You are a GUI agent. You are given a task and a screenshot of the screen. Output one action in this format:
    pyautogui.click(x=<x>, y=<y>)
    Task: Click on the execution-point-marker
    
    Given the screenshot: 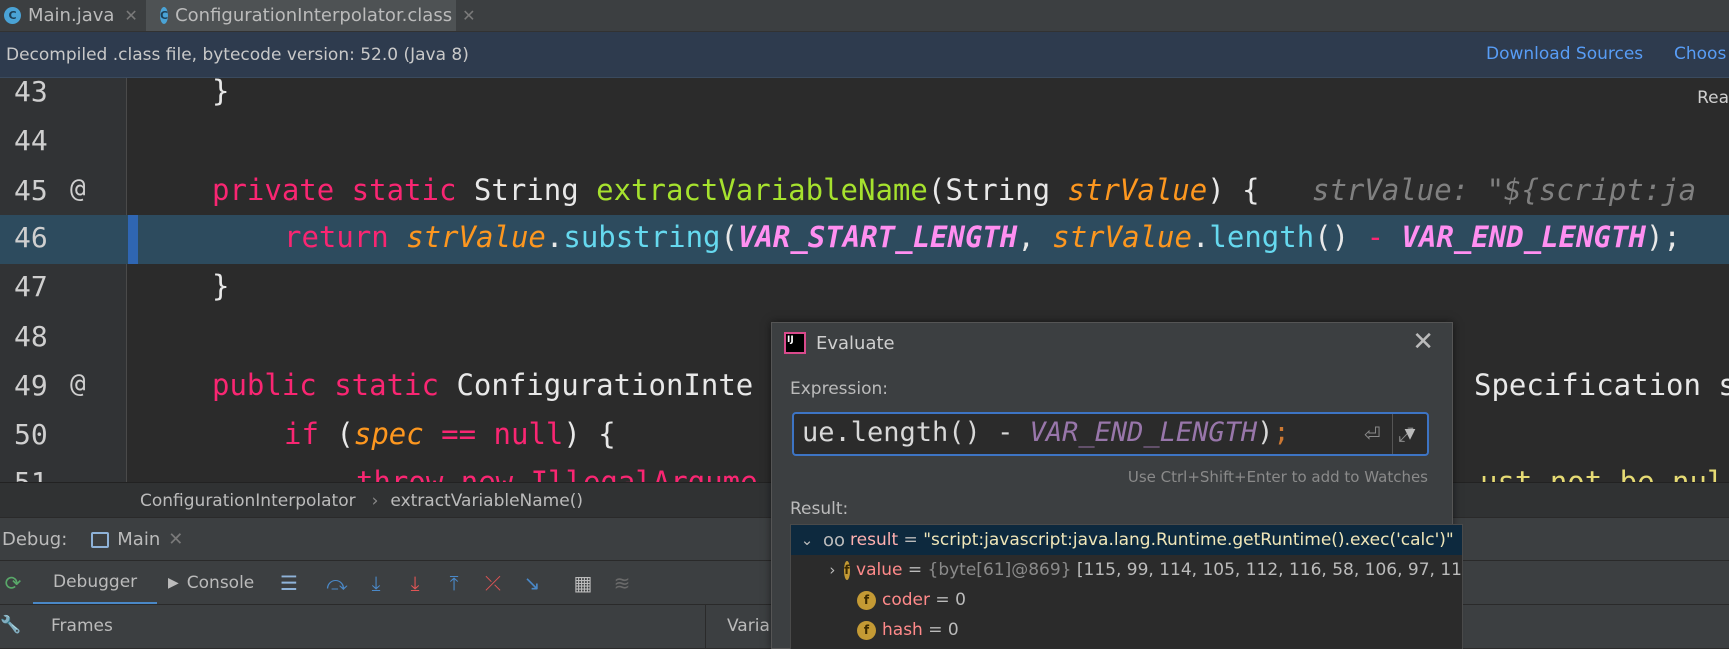 What is the action you would take?
    pyautogui.click(x=133, y=239)
    